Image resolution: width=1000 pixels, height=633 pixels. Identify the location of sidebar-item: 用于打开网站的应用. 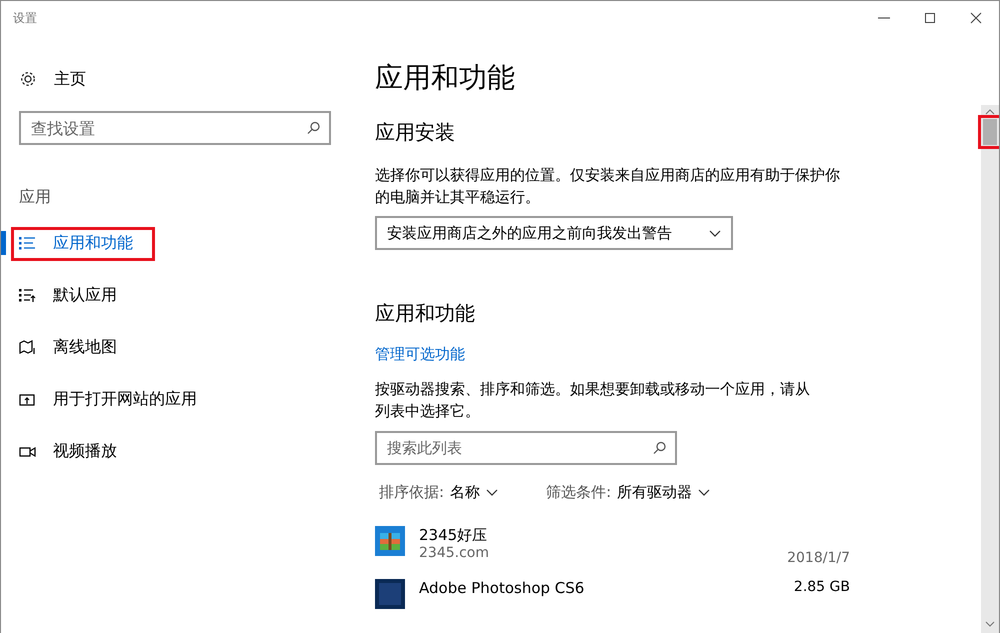
(171, 399).